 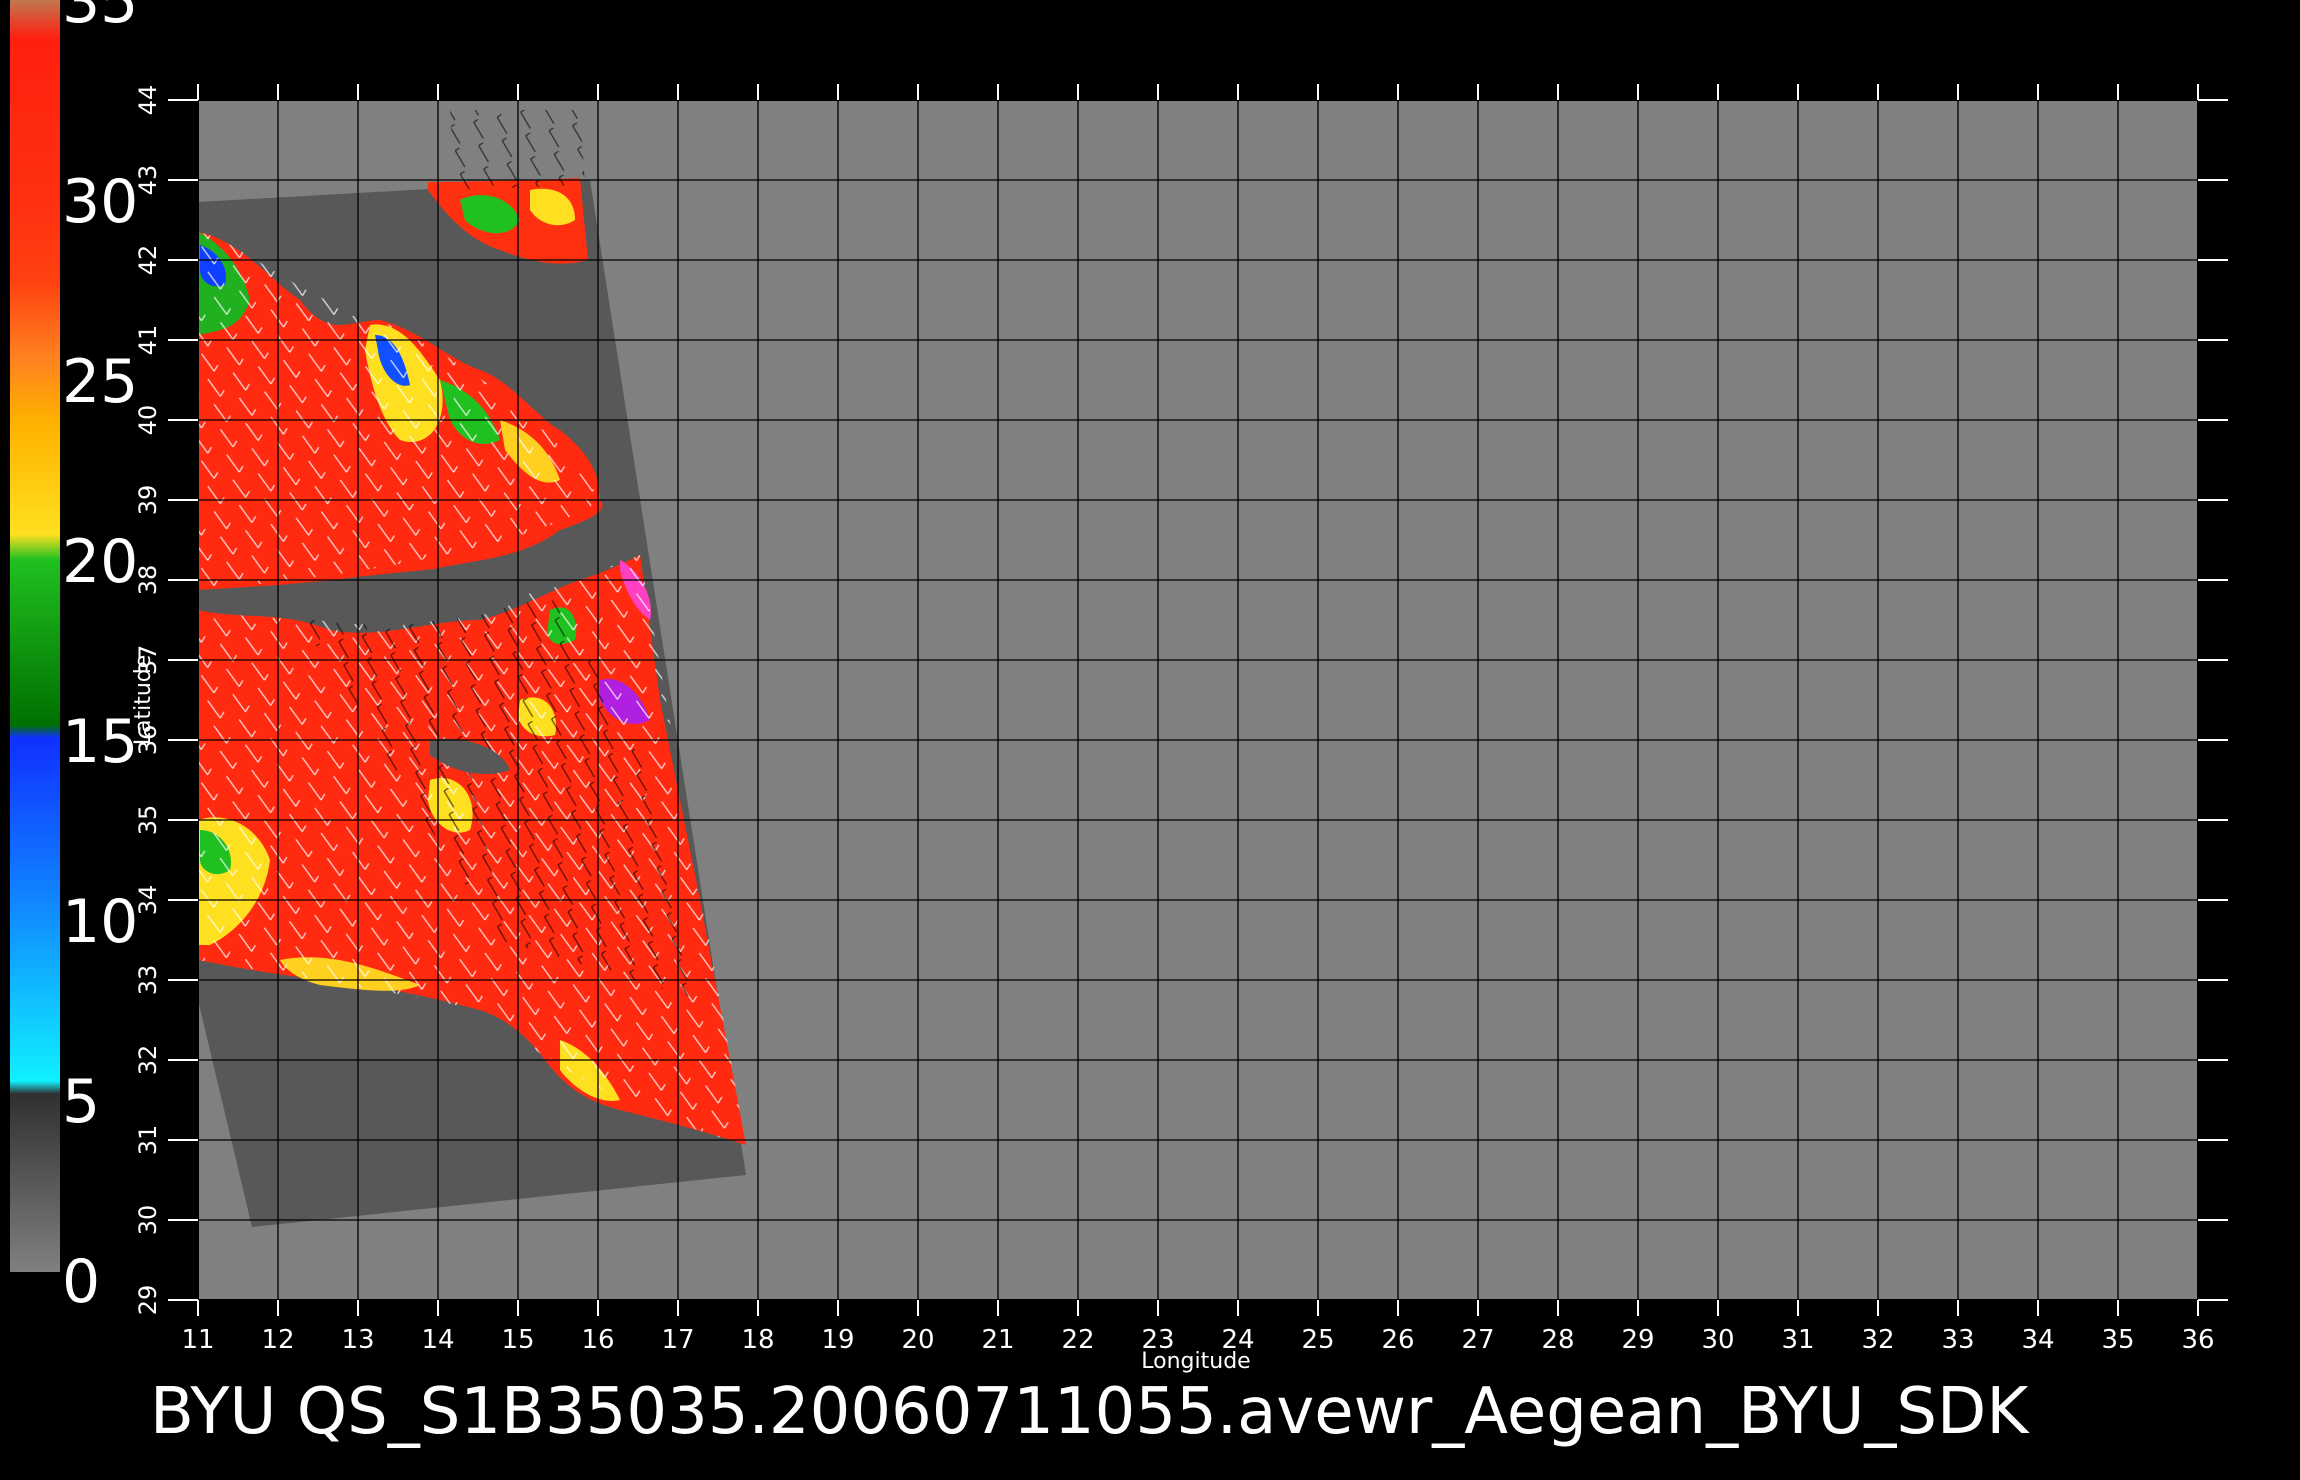 What do you see at coordinates (277, 1340) in the screenshot?
I see `x-tick-label: 12` at bounding box center [277, 1340].